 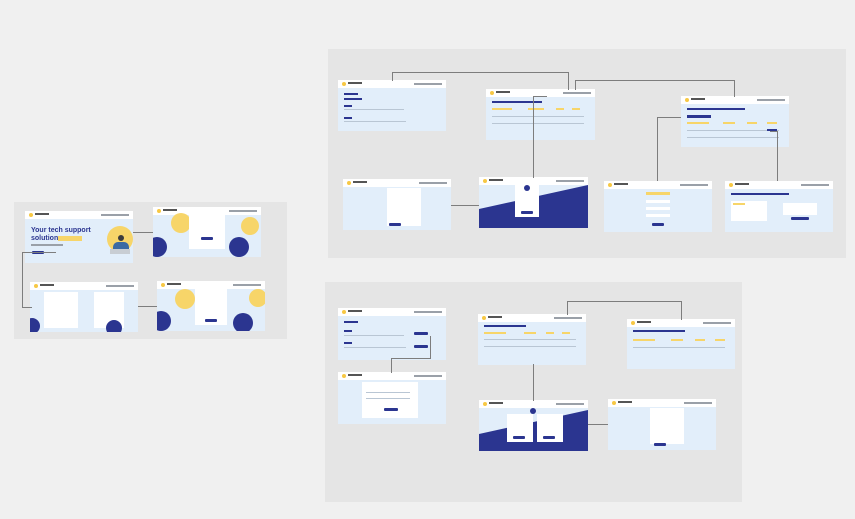 What do you see at coordinates (404, 207) in the screenshot?
I see `ticket-form` at bounding box center [404, 207].